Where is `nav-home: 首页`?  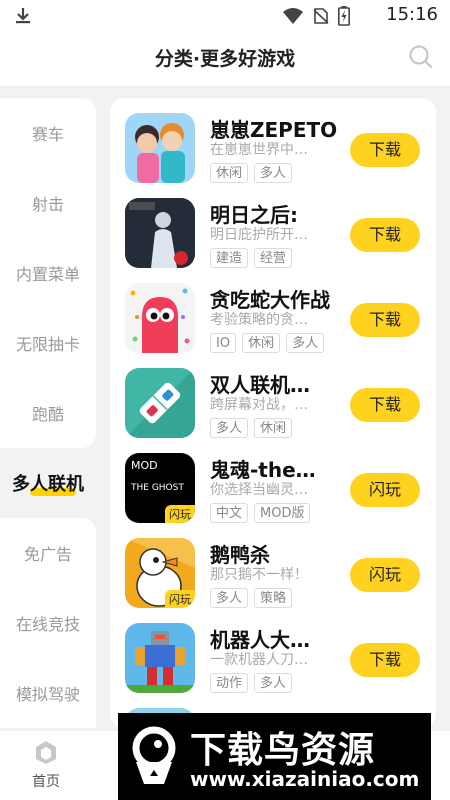 nav-home: 首页 is located at coordinates (46, 765).